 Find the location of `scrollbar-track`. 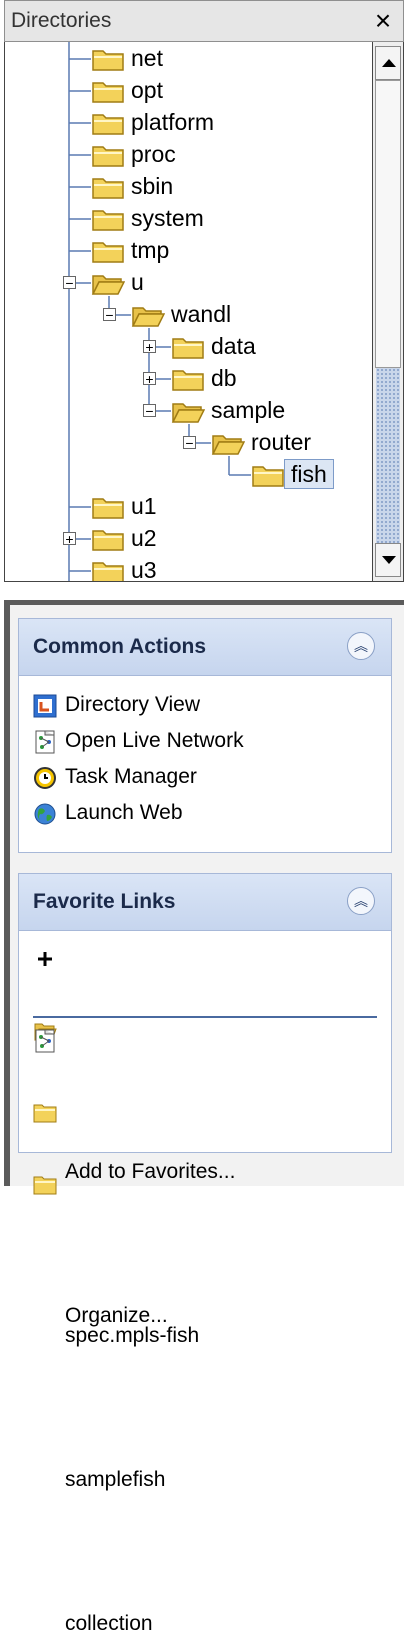

scrollbar-track is located at coordinates (388, 461).